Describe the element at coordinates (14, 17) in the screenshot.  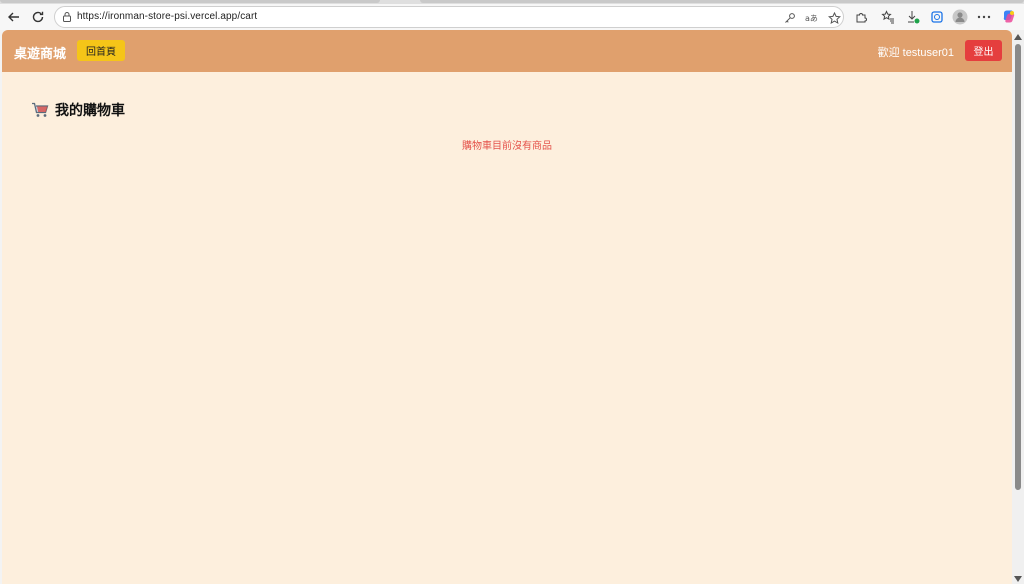
I see `back-icon` at that location.